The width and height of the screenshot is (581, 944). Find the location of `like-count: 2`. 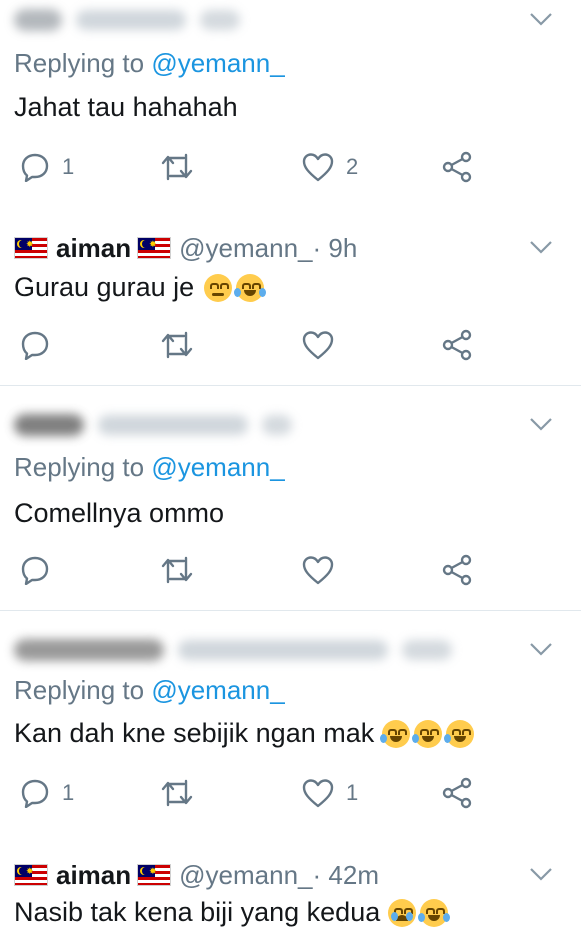

like-count: 2 is located at coordinates (352, 166).